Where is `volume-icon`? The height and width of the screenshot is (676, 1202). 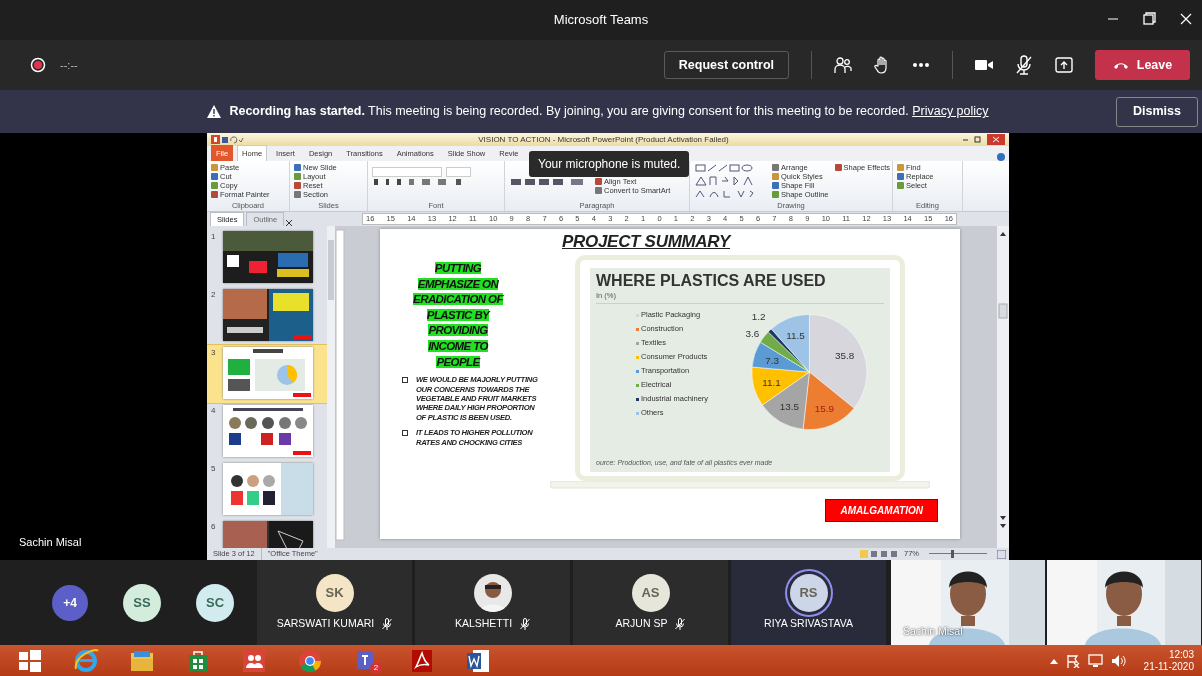 volume-icon is located at coordinates (1118, 660).